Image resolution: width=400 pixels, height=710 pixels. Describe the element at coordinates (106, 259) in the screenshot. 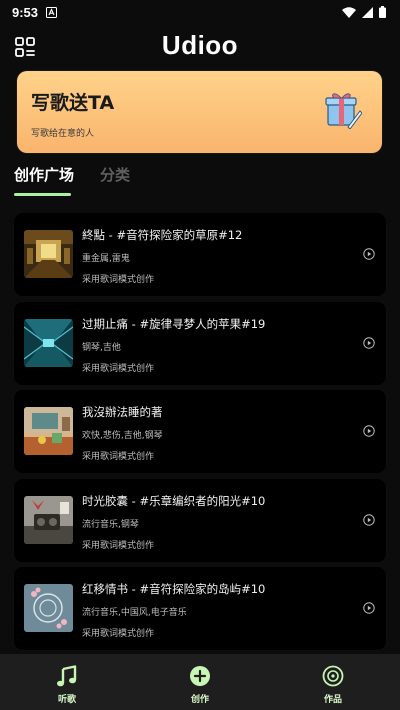

I see `song-tags: 重金属,雷鬼` at that location.